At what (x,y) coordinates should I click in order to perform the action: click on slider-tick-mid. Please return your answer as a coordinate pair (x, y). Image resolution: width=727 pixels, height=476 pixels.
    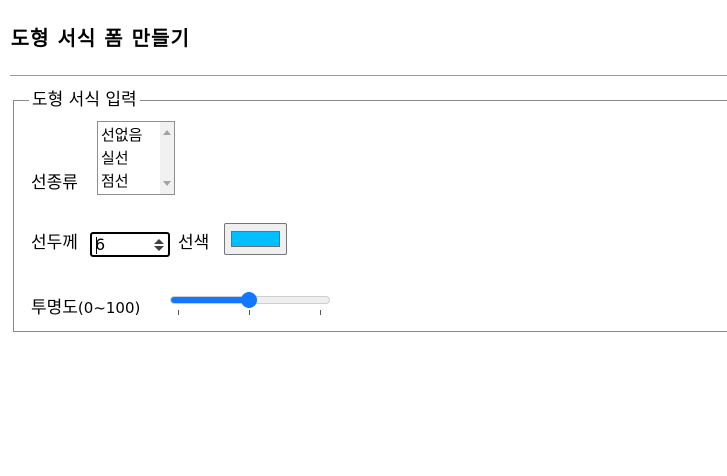
    Looking at the image, I should click on (249, 312).